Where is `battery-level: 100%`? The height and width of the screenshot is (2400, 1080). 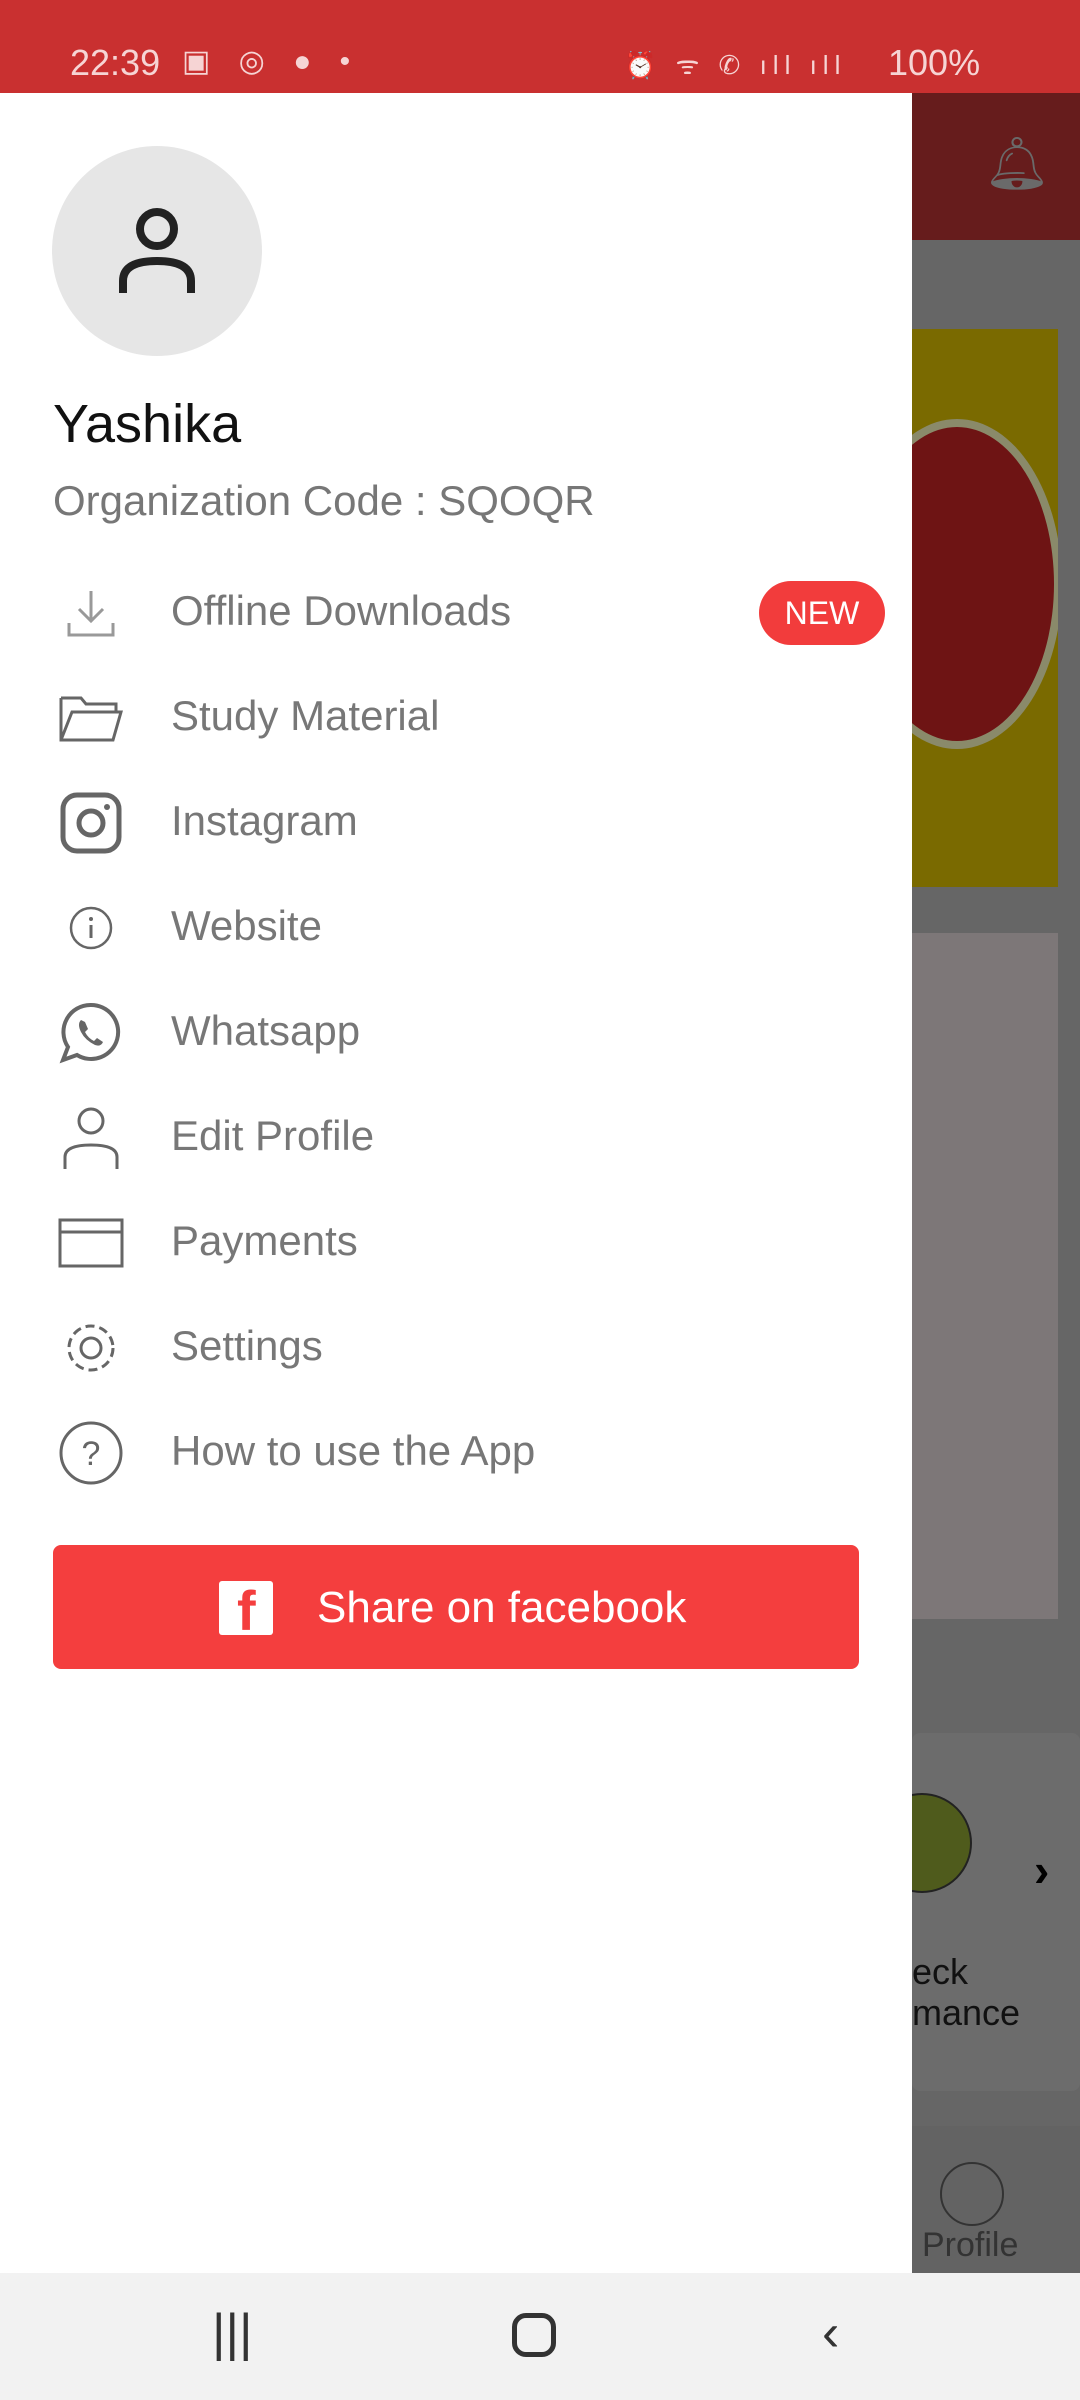 battery-level: 100% is located at coordinates (934, 62).